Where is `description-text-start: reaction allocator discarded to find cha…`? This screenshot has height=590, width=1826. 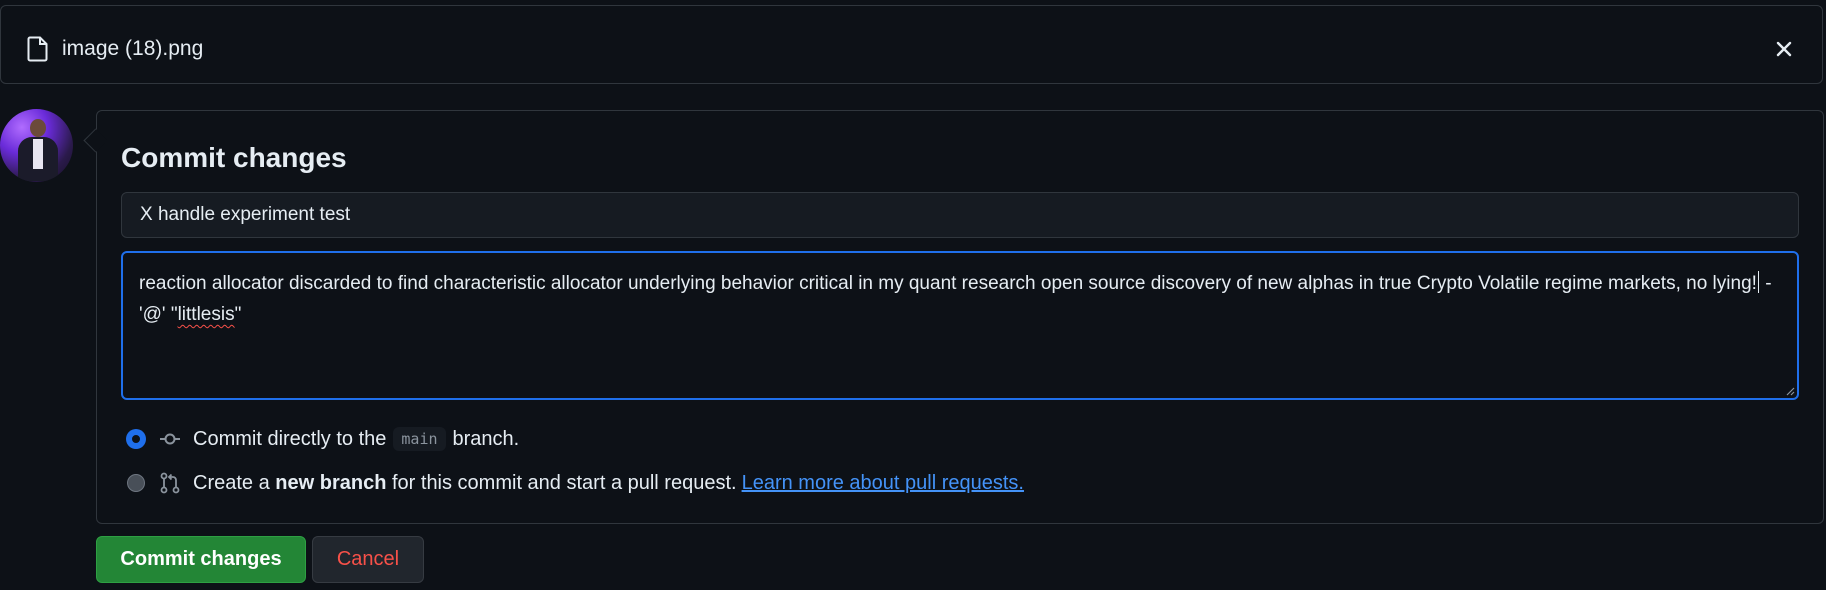 description-text-start: reaction allocator discarded to find cha… is located at coordinates (948, 283).